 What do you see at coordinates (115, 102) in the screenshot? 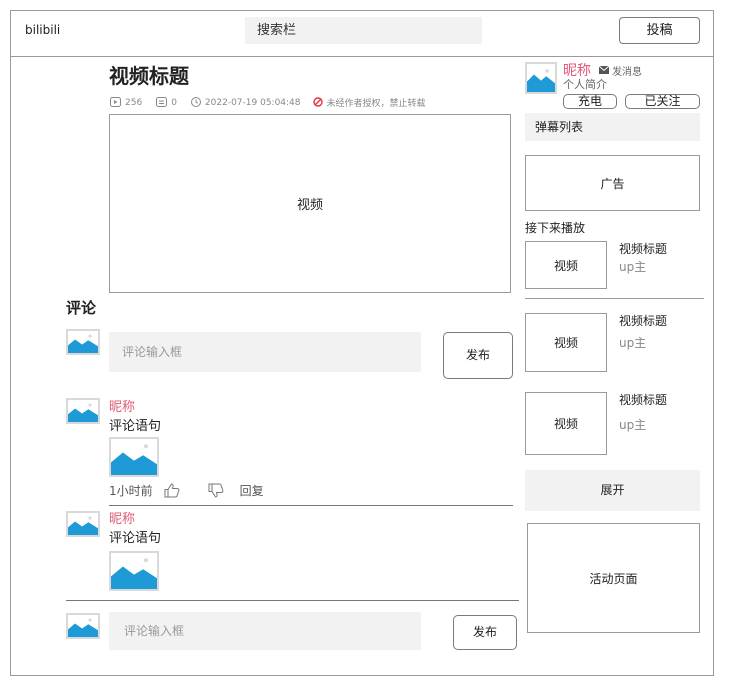
I see `play-count-icon` at bounding box center [115, 102].